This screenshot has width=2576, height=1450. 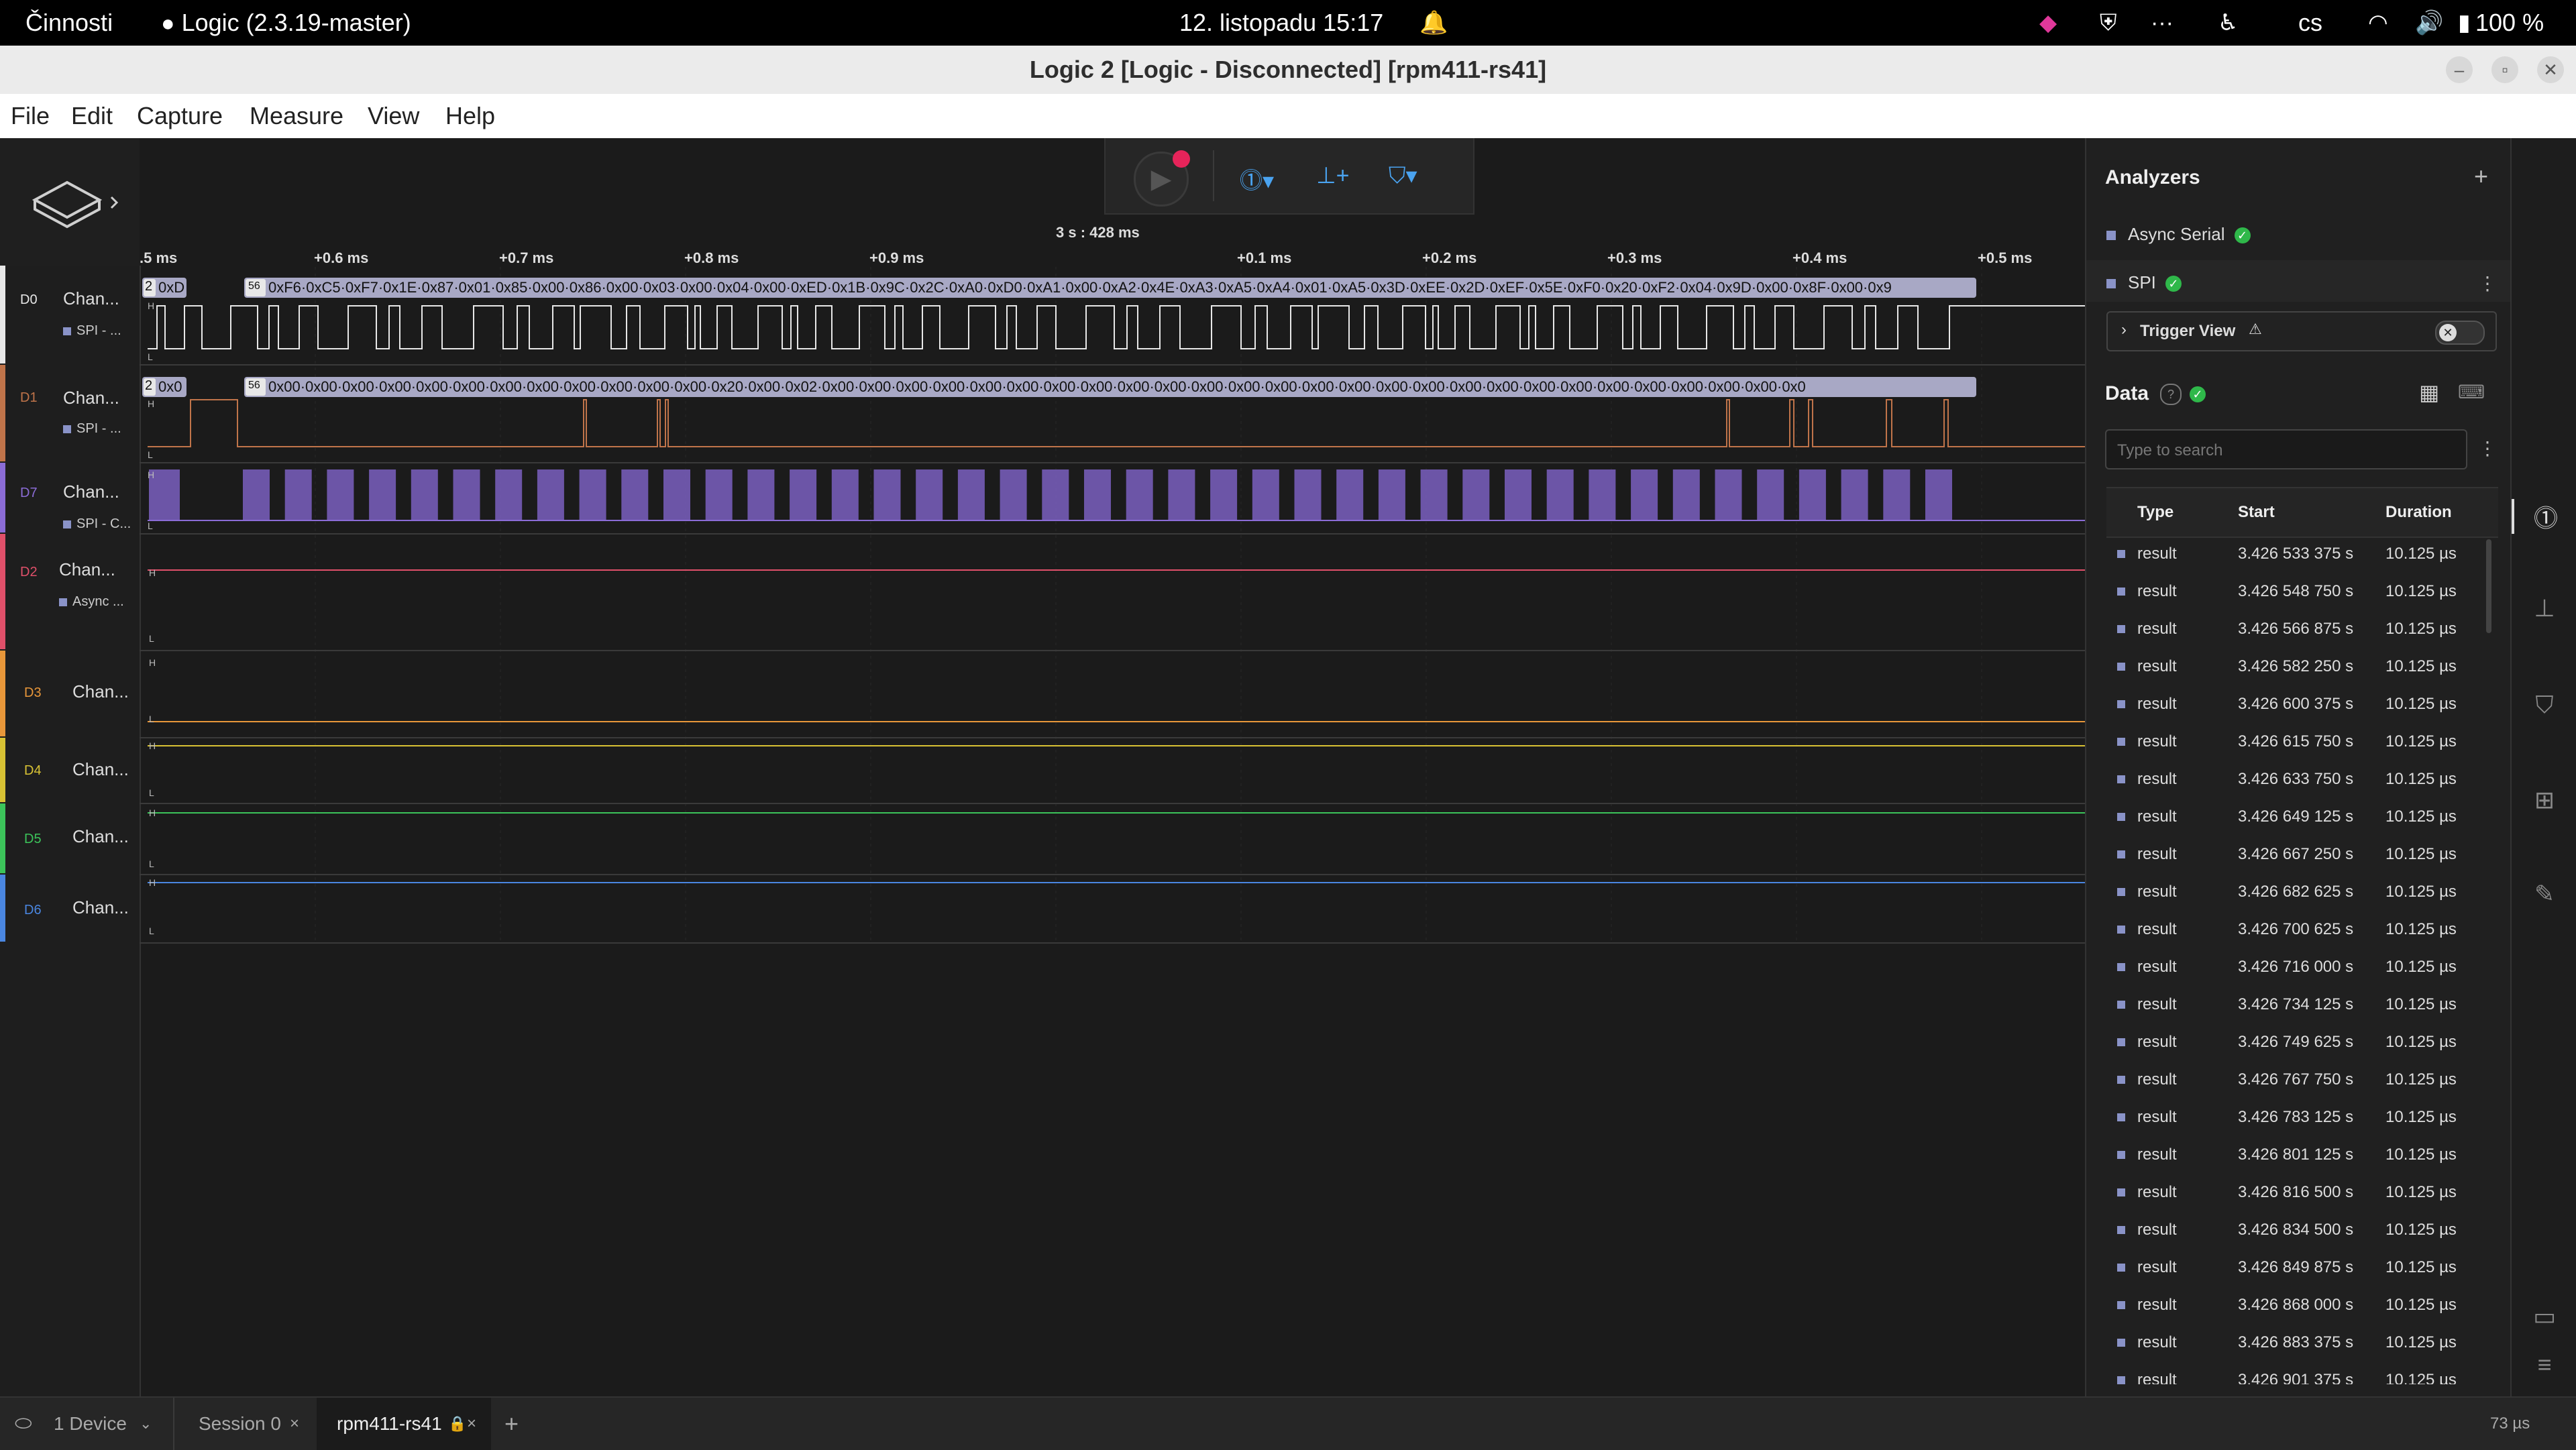 I want to click on table-row: result 3.426 767 750 s 10.125 µs, so click(x=2302, y=1080).